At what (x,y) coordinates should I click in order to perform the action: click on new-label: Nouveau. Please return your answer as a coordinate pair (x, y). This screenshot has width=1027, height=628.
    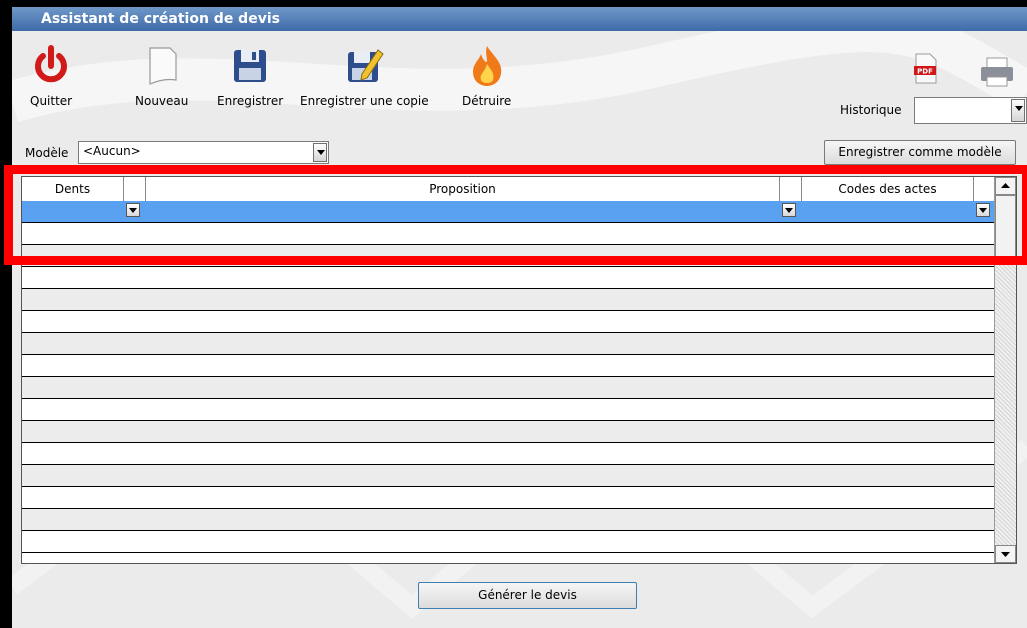
    Looking at the image, I should click on (162, 101).